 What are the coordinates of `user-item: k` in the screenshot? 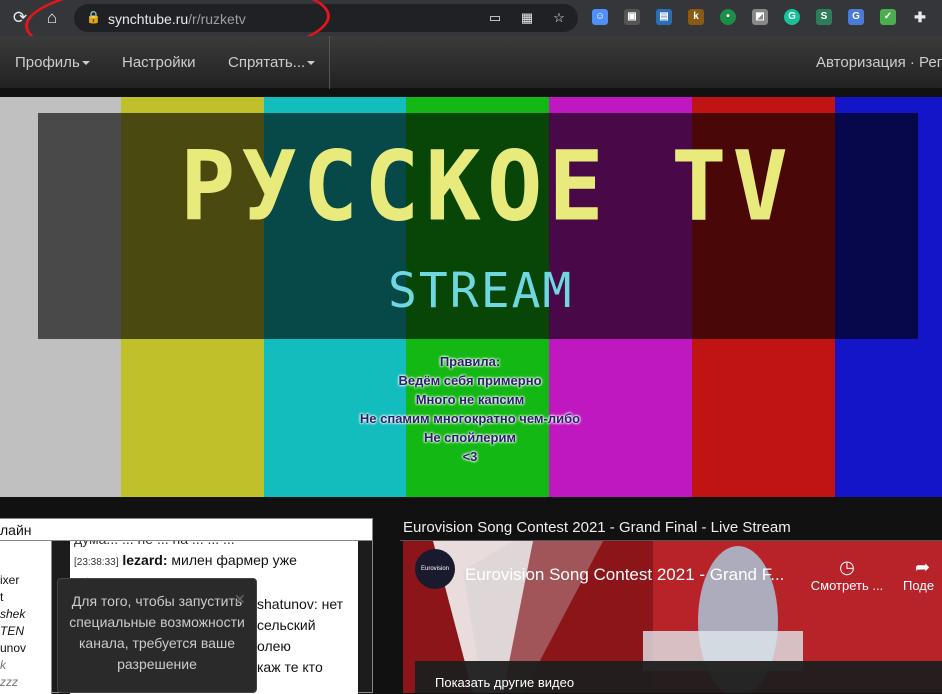 It's located at (3, 665).